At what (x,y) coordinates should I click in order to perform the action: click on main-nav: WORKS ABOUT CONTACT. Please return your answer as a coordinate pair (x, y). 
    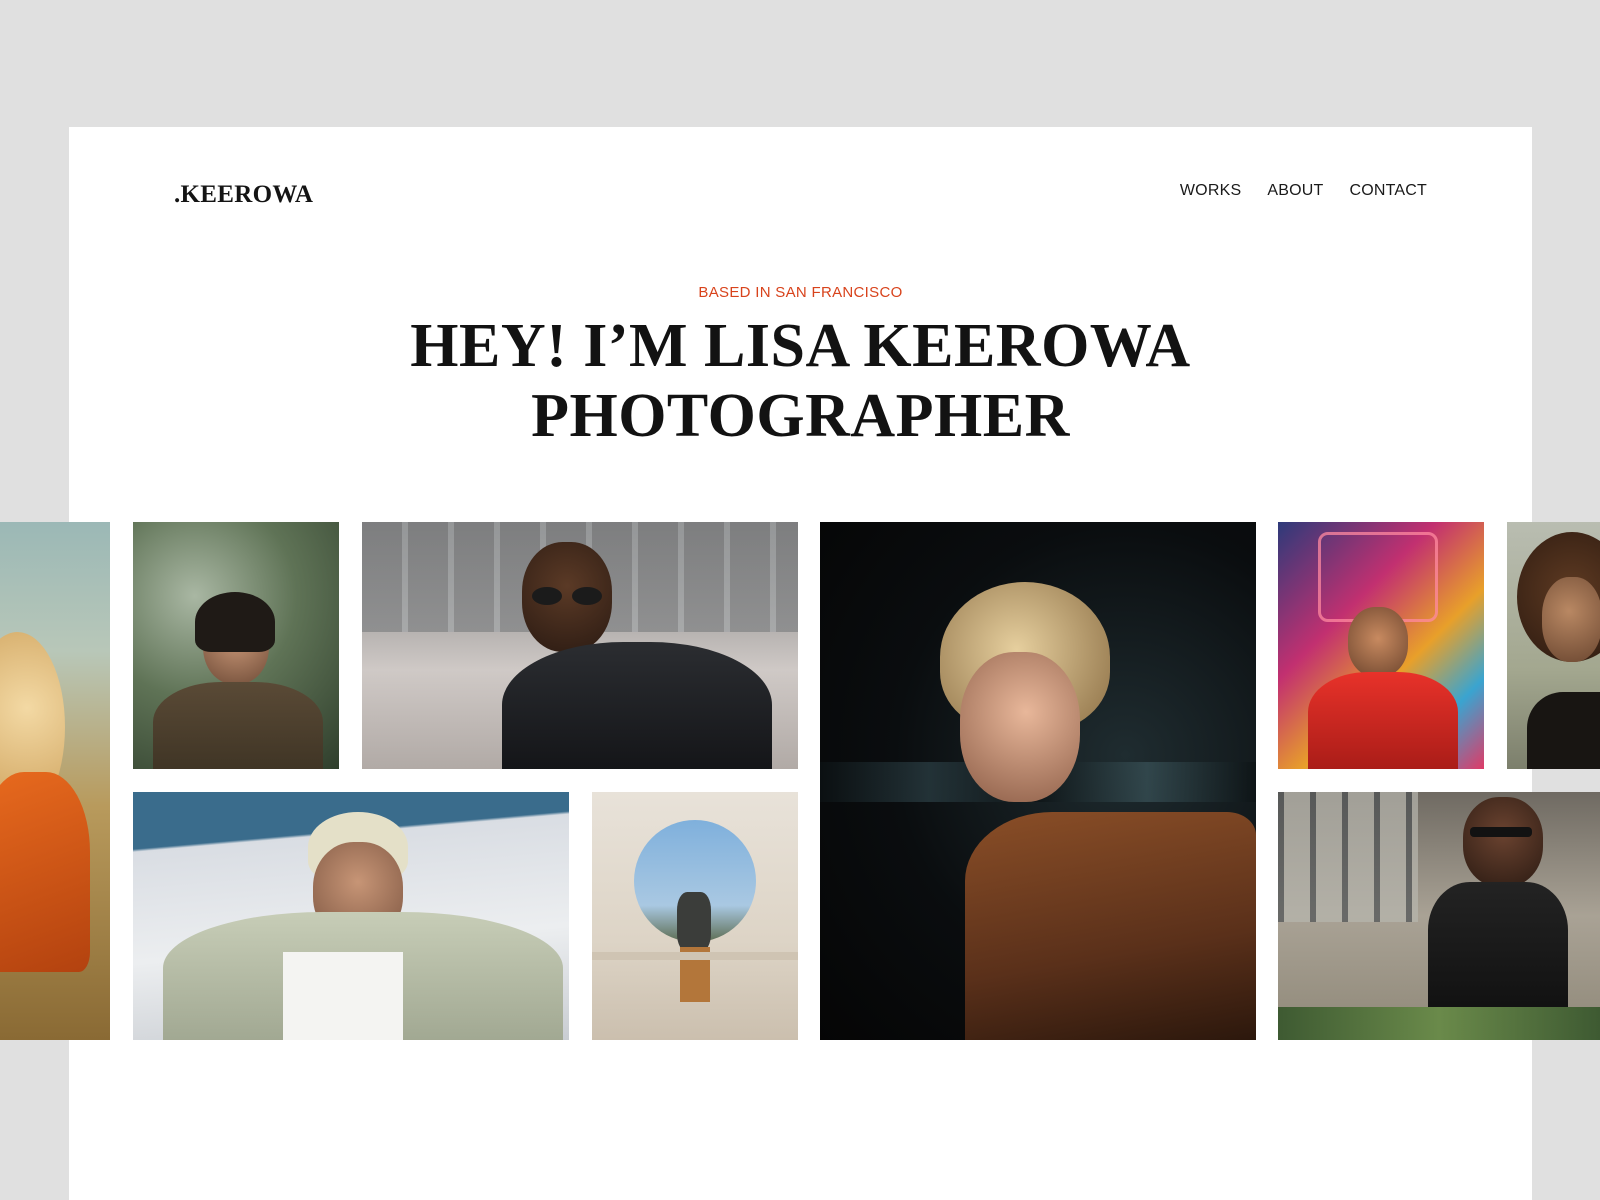
    Looking at the image, I should click on (1303, 191).